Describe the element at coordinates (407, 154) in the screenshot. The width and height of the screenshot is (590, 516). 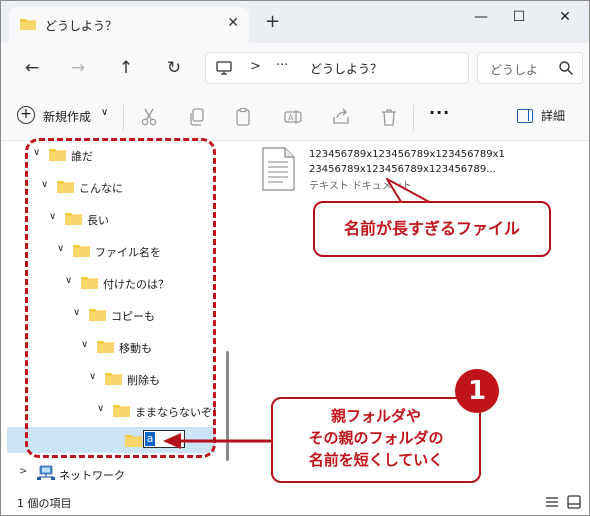
I see `file-name-line-1: 123456789x123456789x123456789x1` at that location.